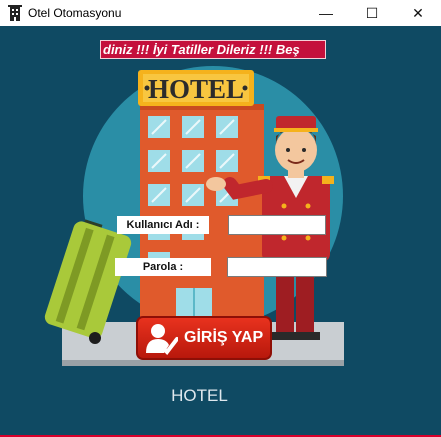  What do you see at coordinates (224, 337) in the screenshot?
I see `login-button-label: GİRİŞ YAP` at bounding box center [224, 337].